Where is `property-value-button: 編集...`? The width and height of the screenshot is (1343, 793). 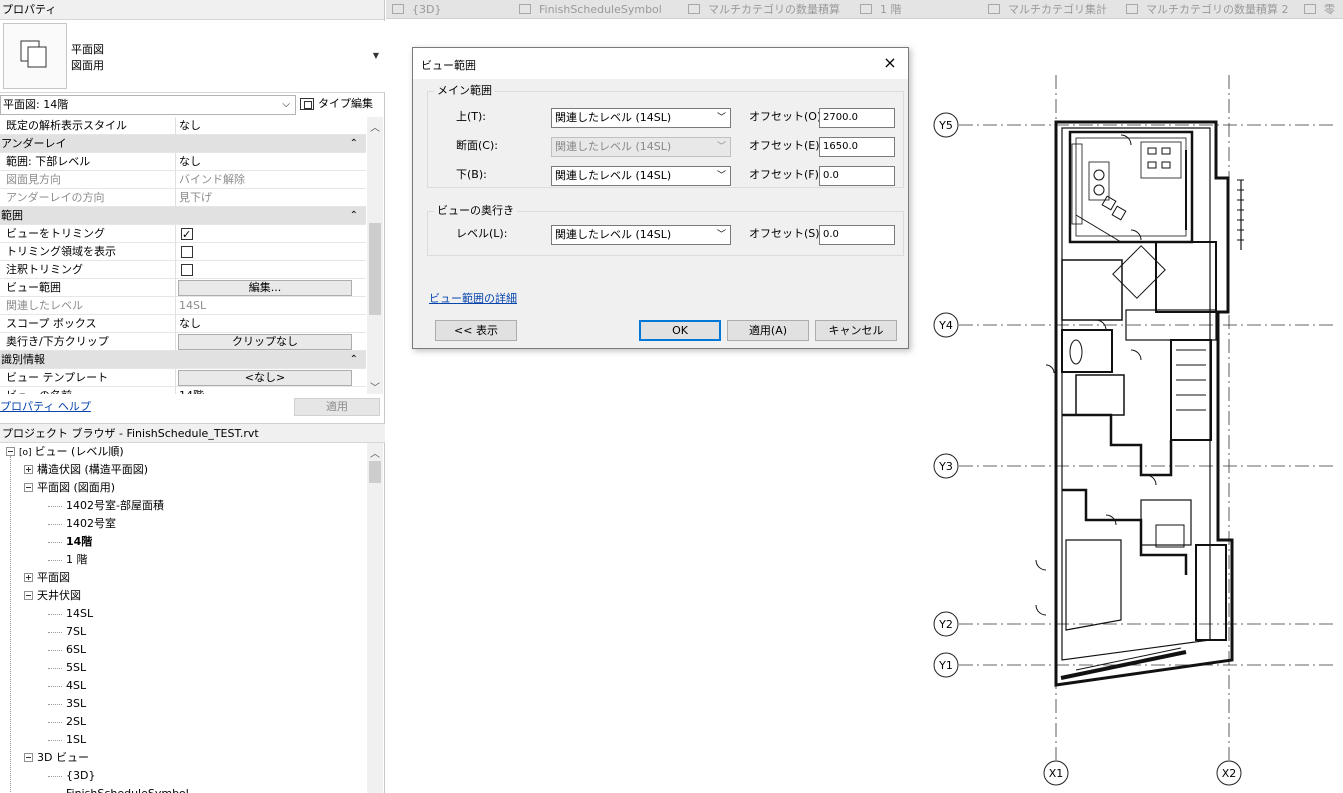
property-value-button: 編集... is located at coordinates (265, 288).